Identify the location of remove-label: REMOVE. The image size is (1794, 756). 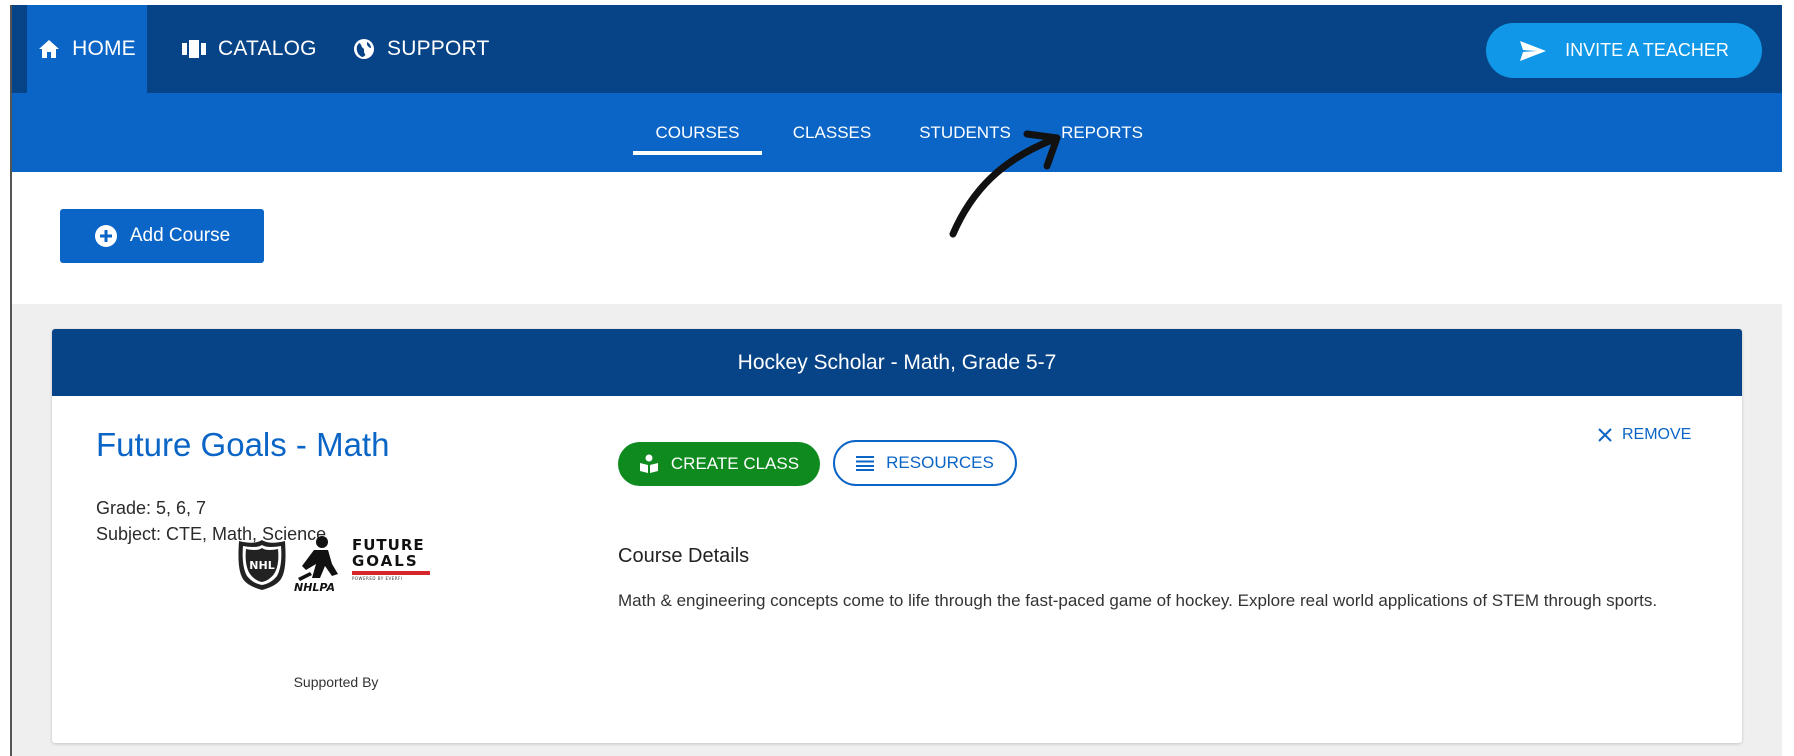
(1657, 434).